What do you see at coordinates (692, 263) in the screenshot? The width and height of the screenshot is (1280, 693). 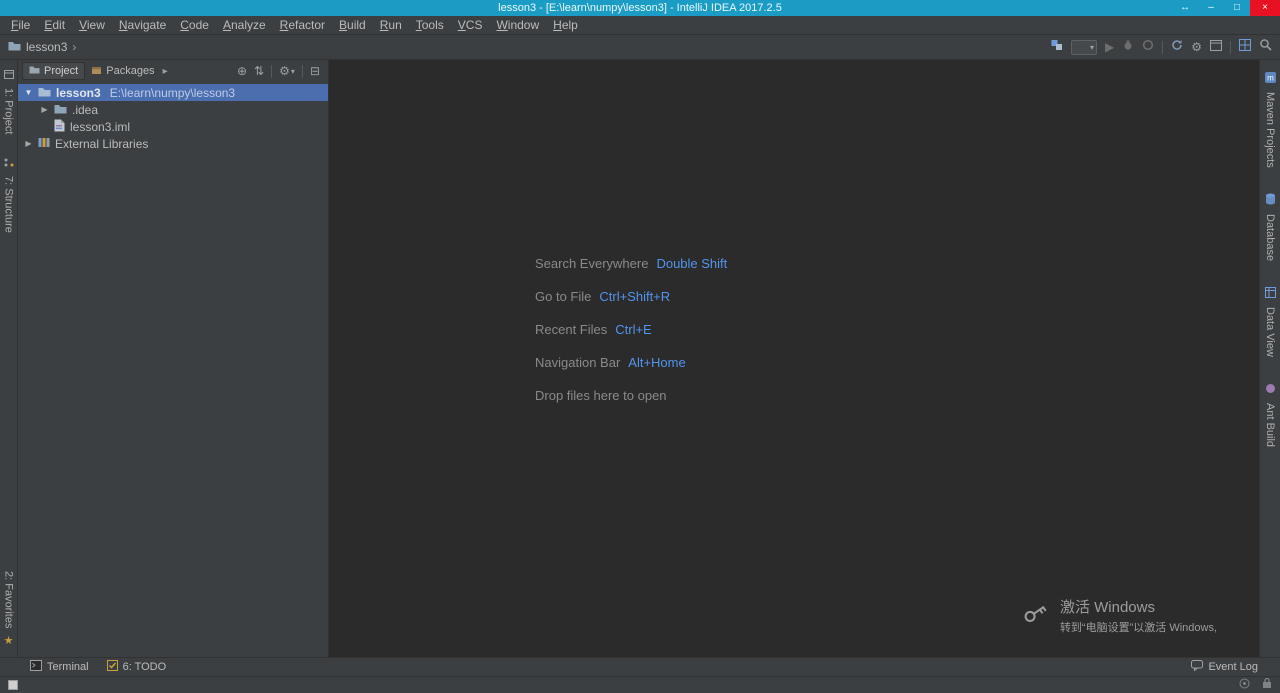 I see `shortcut-keys: Double Shift` at bounding box center [692, 263].